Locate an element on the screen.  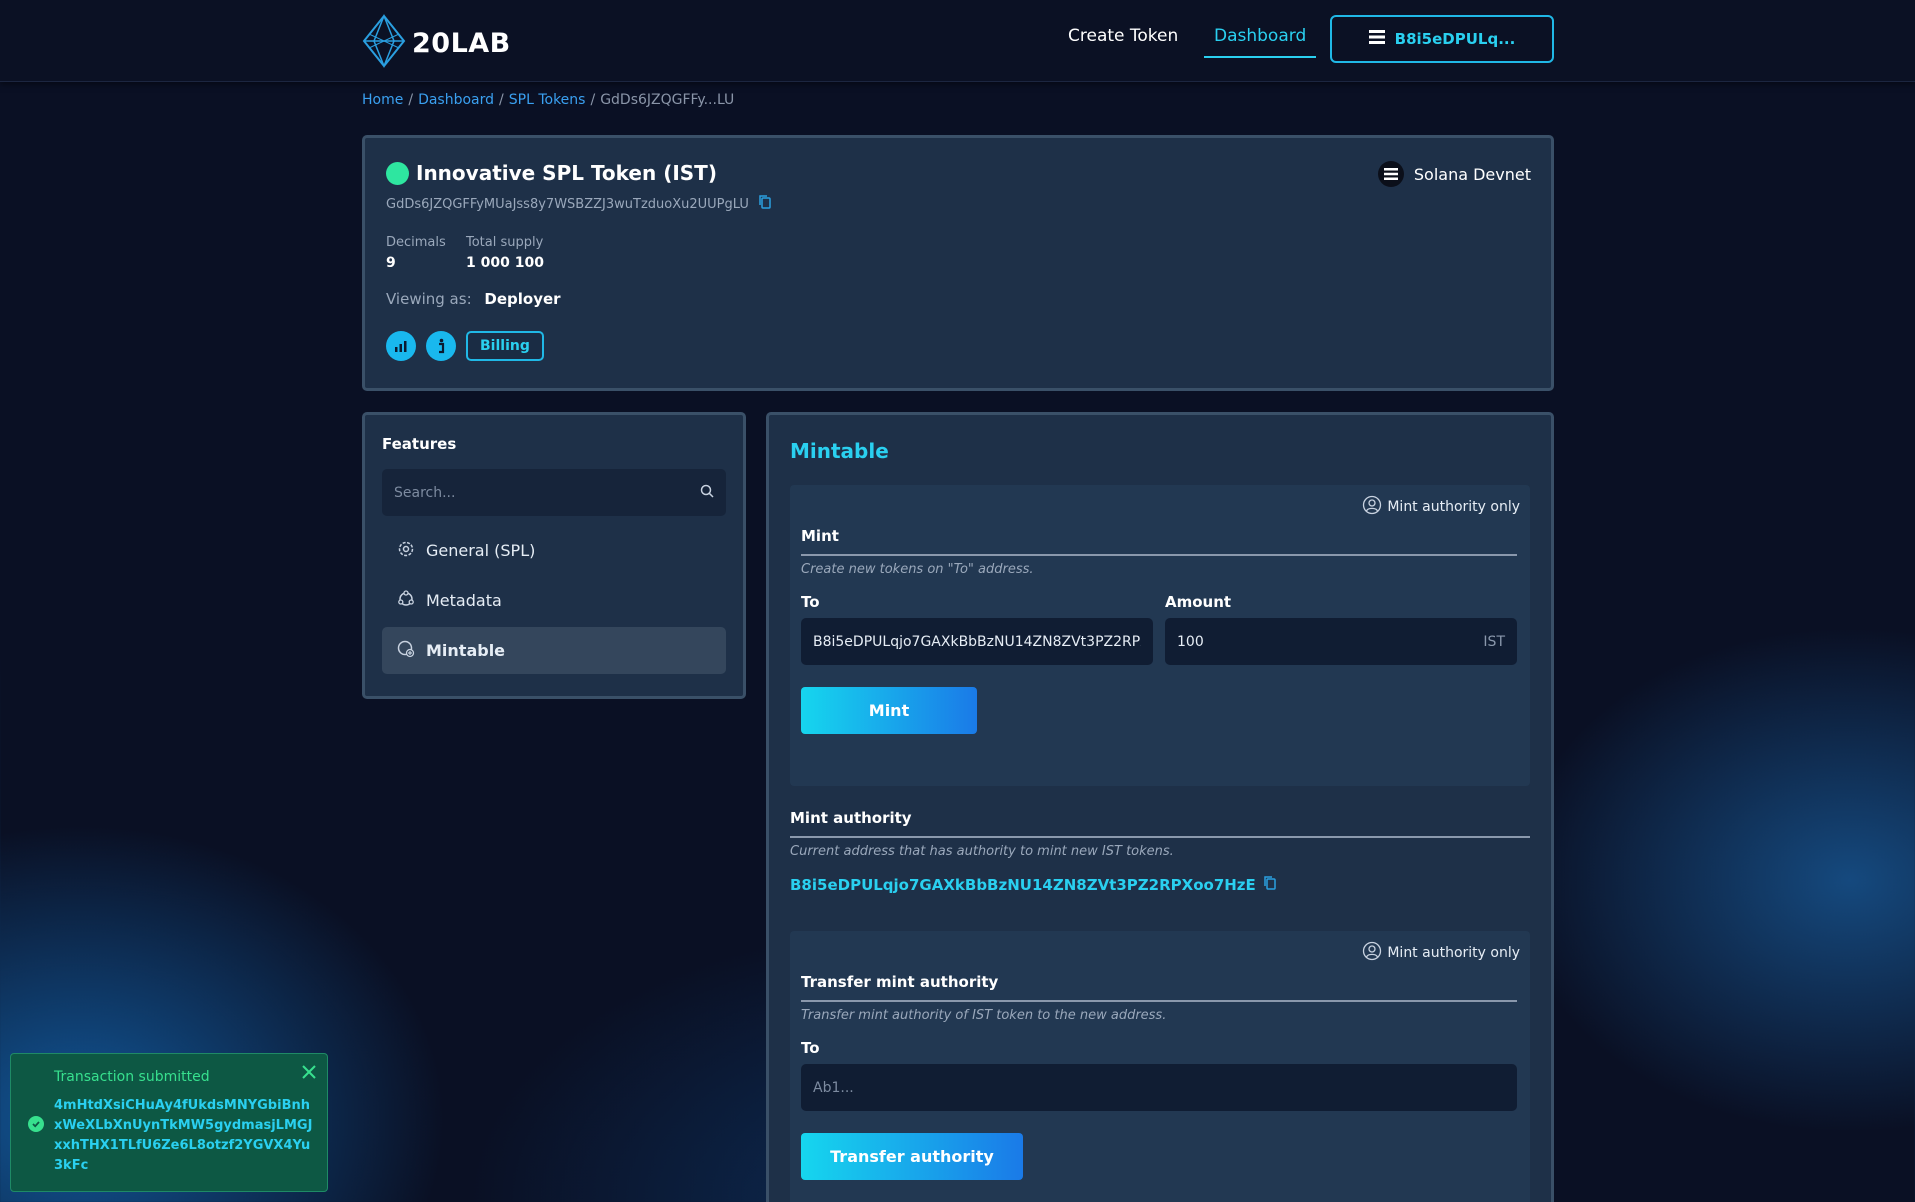
breadcrumb-spl-tokens: SPL Tokens is located at coordinates (547, 100).